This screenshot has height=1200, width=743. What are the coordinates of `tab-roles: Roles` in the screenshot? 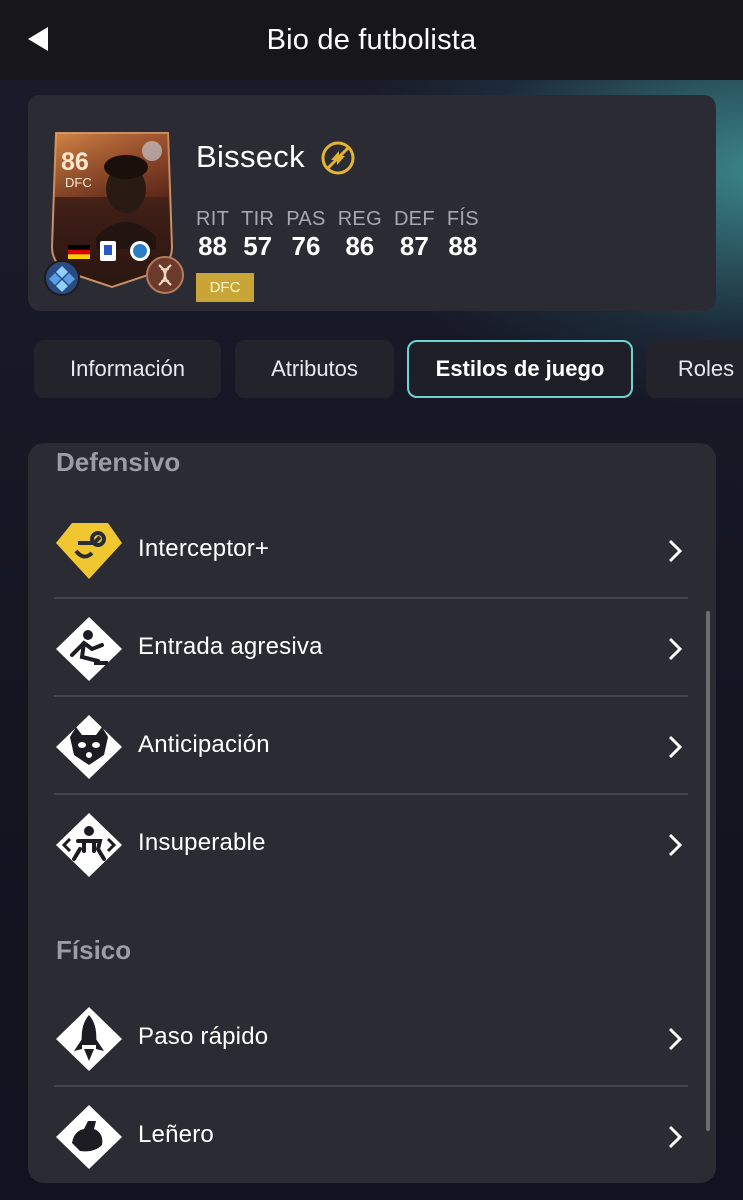 It's located at (694, 369).